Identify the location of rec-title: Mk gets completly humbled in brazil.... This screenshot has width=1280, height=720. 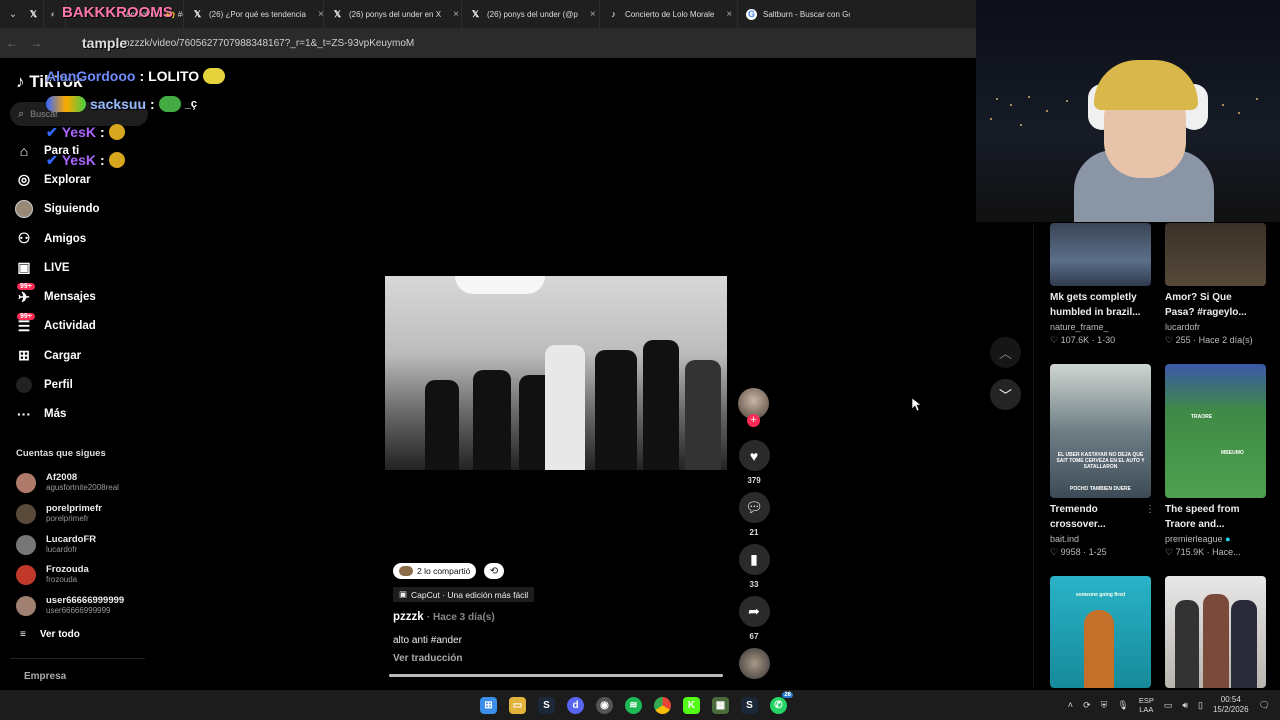
(1095, 305).